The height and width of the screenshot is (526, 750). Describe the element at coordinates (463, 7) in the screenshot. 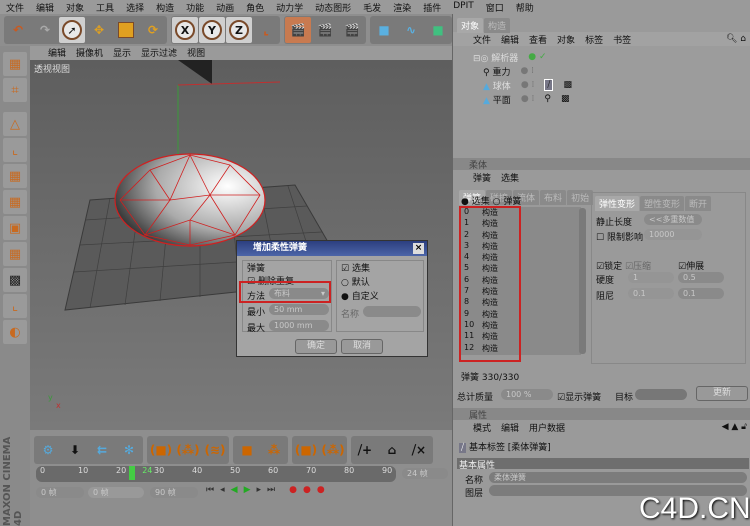

I see `menu-dpit: DPIT` at that location.